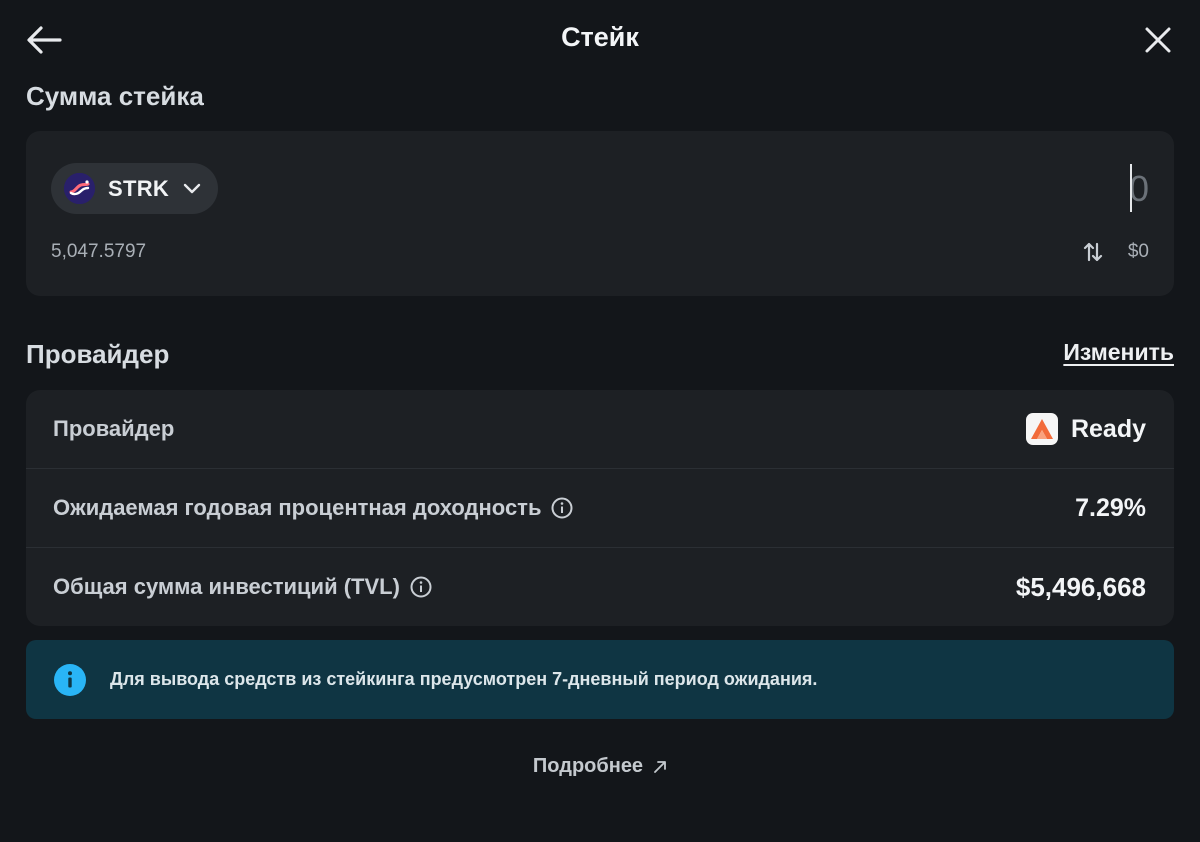  I want to click on starknet-logo-icon, so click(79, 188).